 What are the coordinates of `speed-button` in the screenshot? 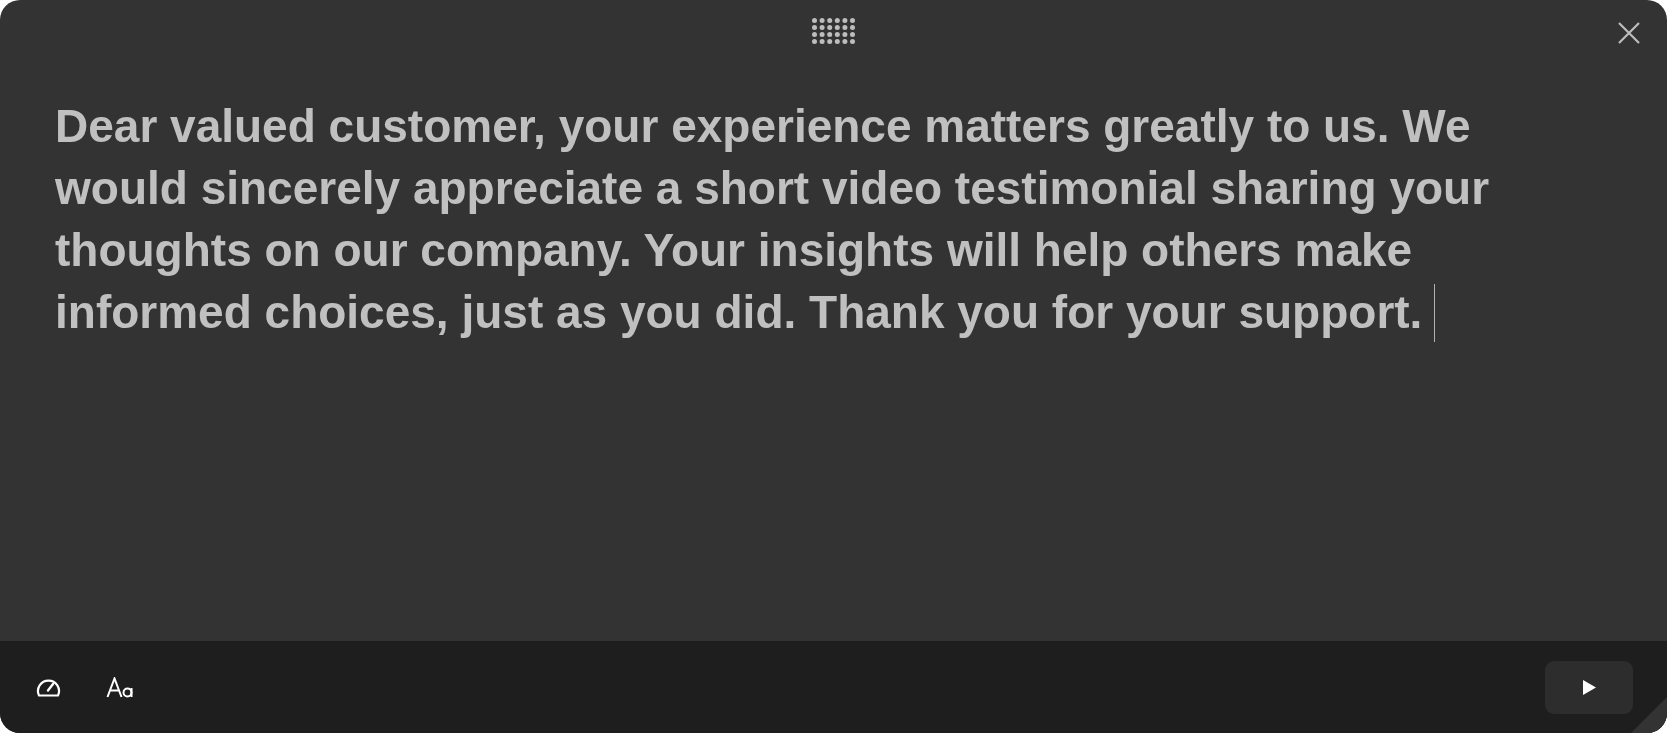 It's located at (48, 687).